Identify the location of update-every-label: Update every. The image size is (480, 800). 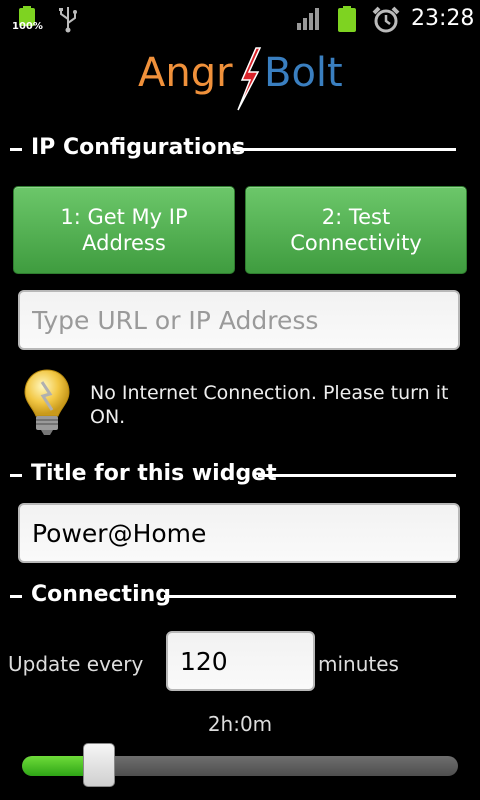
(76, 664).